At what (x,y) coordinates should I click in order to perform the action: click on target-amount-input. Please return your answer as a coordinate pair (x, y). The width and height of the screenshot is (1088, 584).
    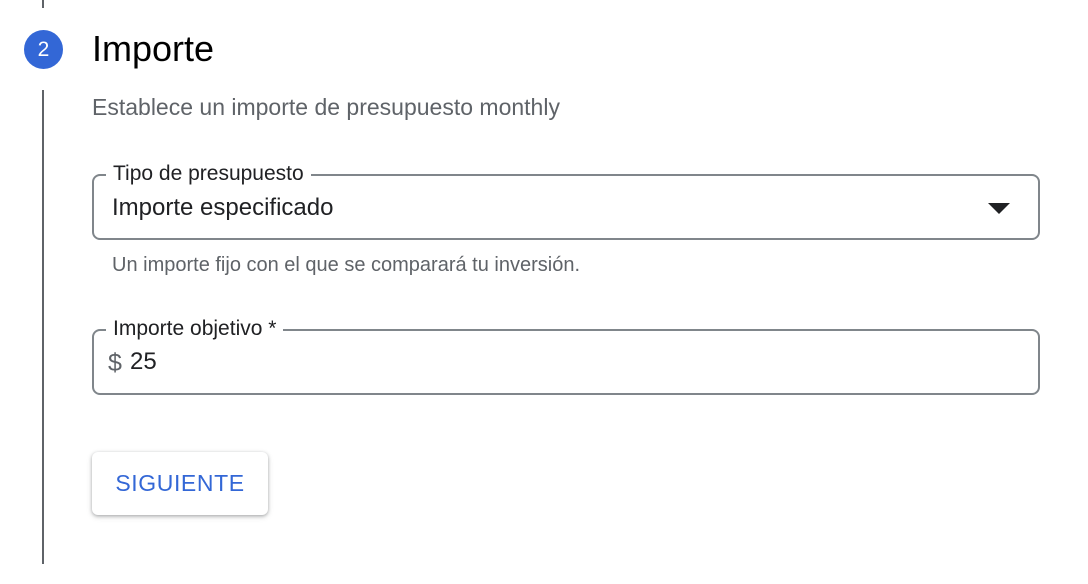
    Looking at the image, I should click on (570, 362).